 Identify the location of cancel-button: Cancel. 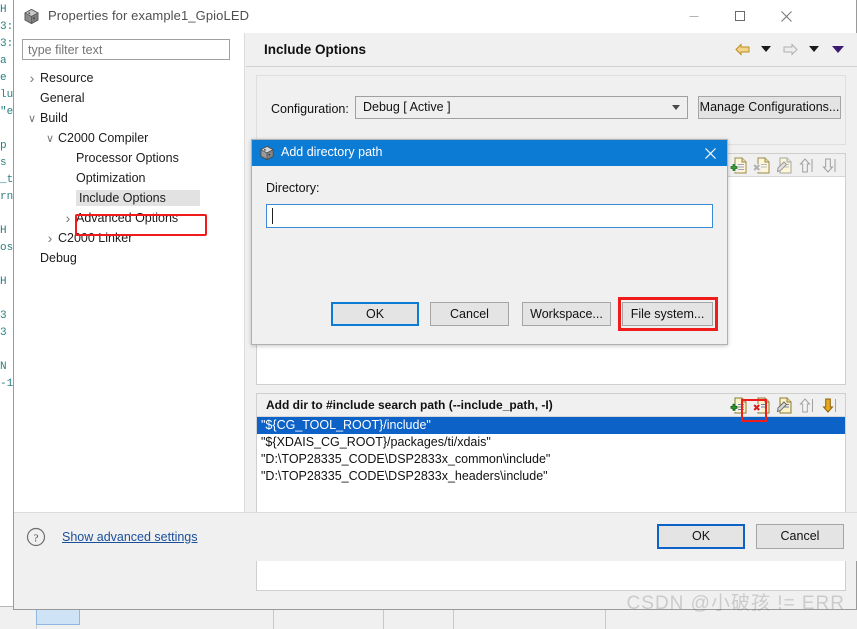
(800, 536).